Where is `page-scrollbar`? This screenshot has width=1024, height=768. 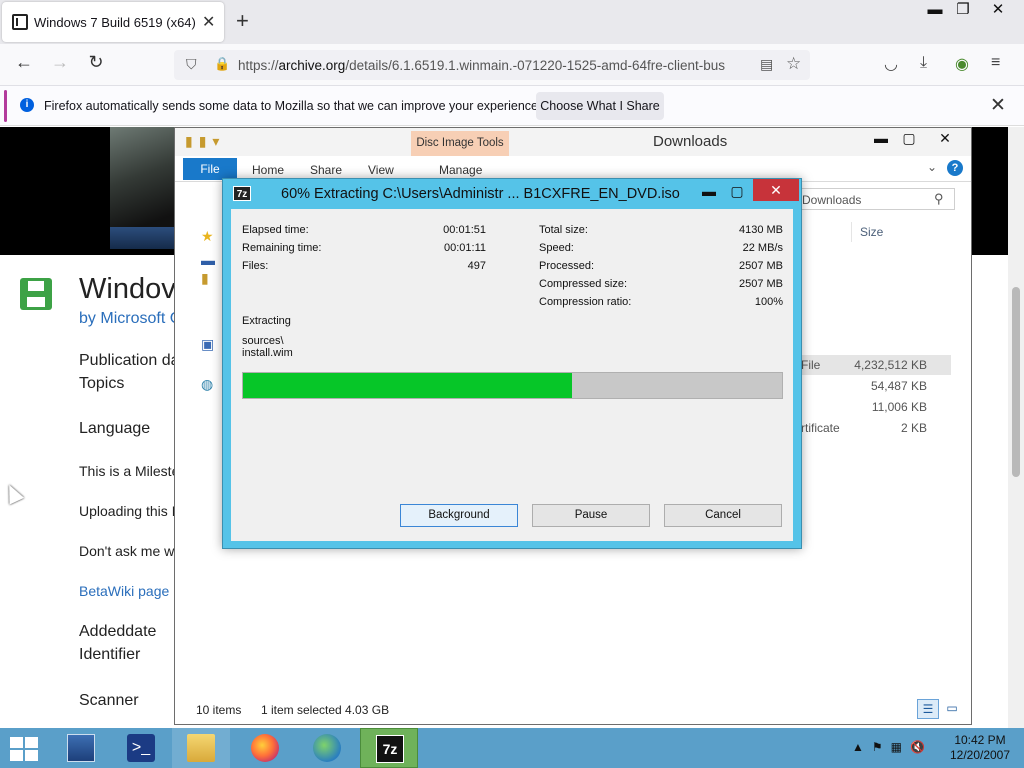 page-scrollbar is located at coordinates (1016, 427).